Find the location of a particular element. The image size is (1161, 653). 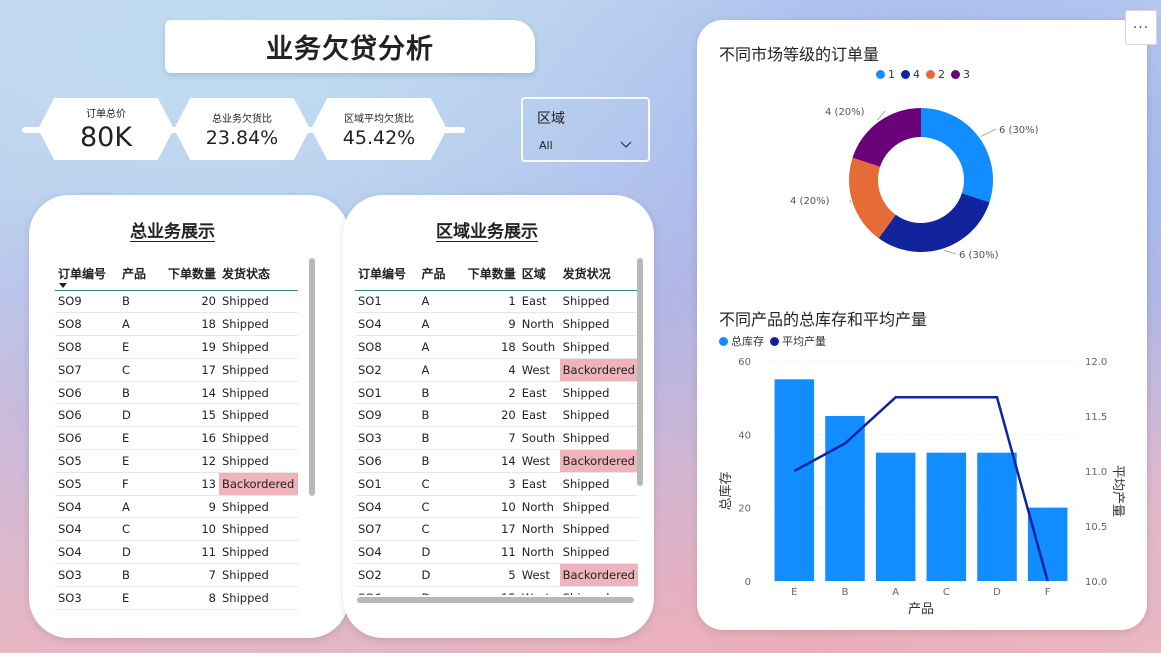

table-row: SO4 A 9 Shipped is located at coordinates (176, 507).